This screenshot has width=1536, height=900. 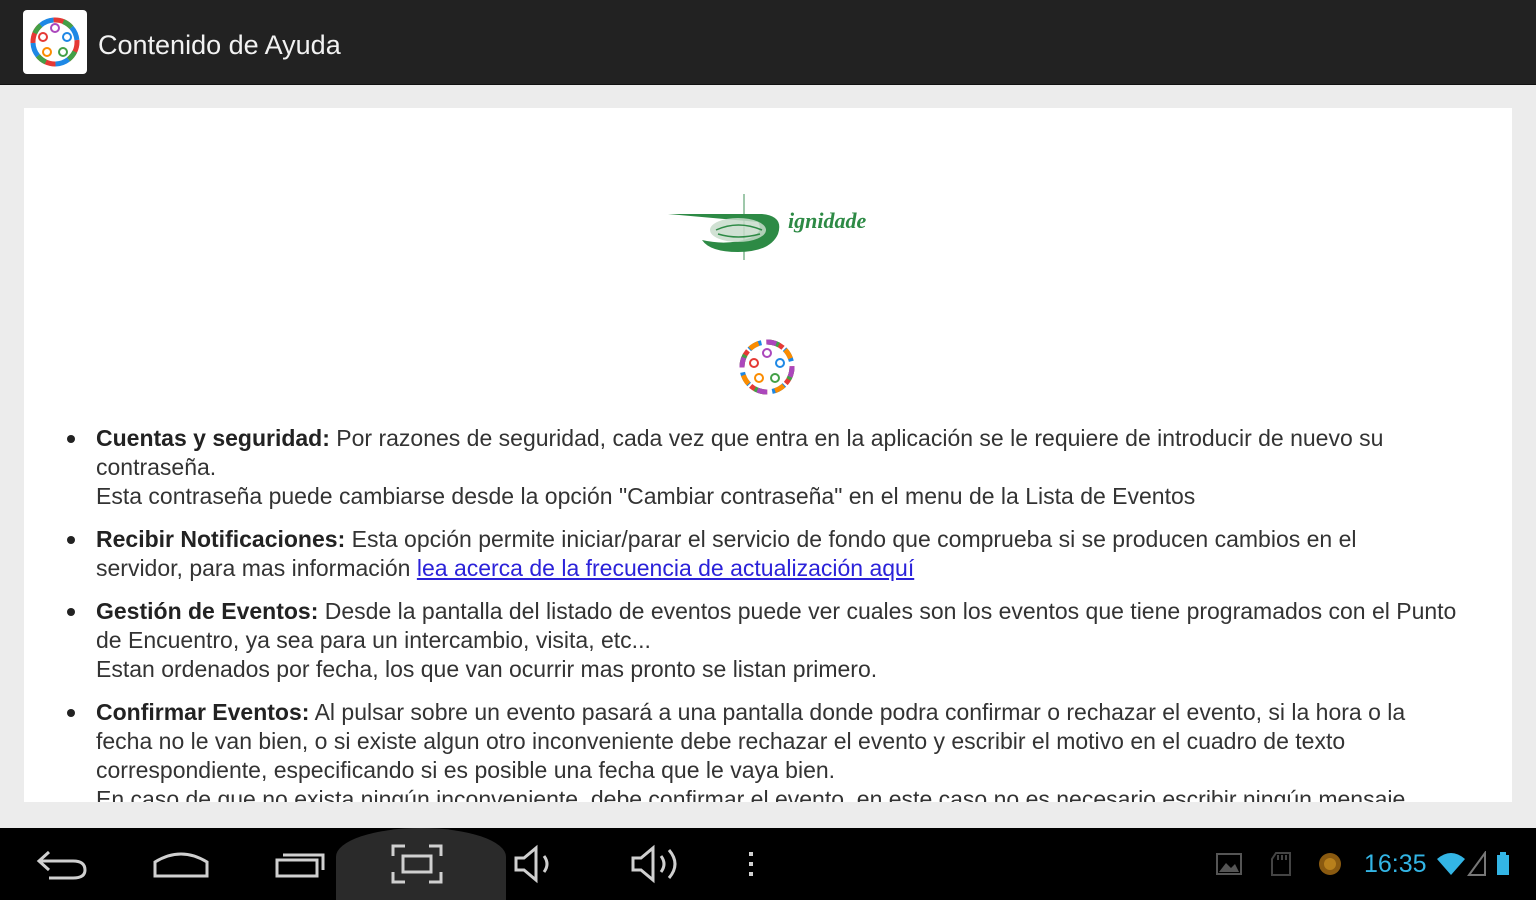 What do you see at coordinates (253, 568) in the screenshot?
I see `help-item-text: servidor, para mas información` at bounding box center [253, 568].